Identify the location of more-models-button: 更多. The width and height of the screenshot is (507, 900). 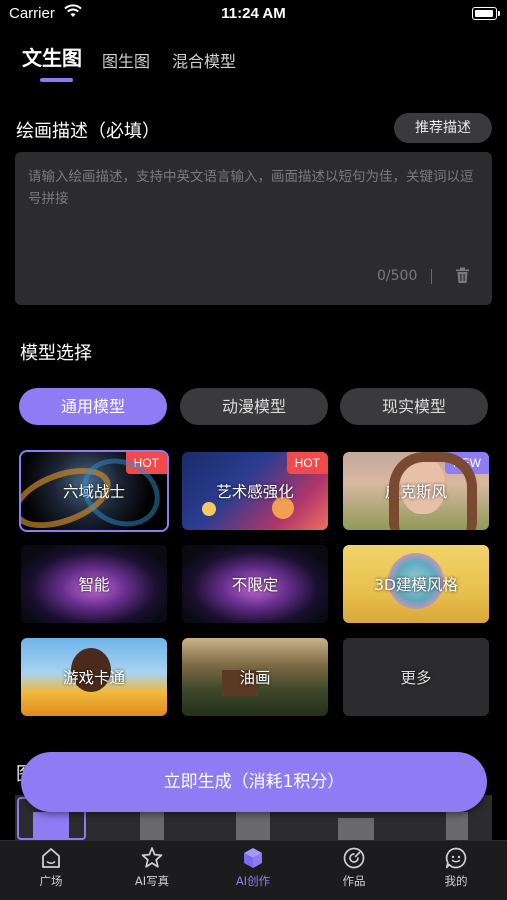
(416, 677).